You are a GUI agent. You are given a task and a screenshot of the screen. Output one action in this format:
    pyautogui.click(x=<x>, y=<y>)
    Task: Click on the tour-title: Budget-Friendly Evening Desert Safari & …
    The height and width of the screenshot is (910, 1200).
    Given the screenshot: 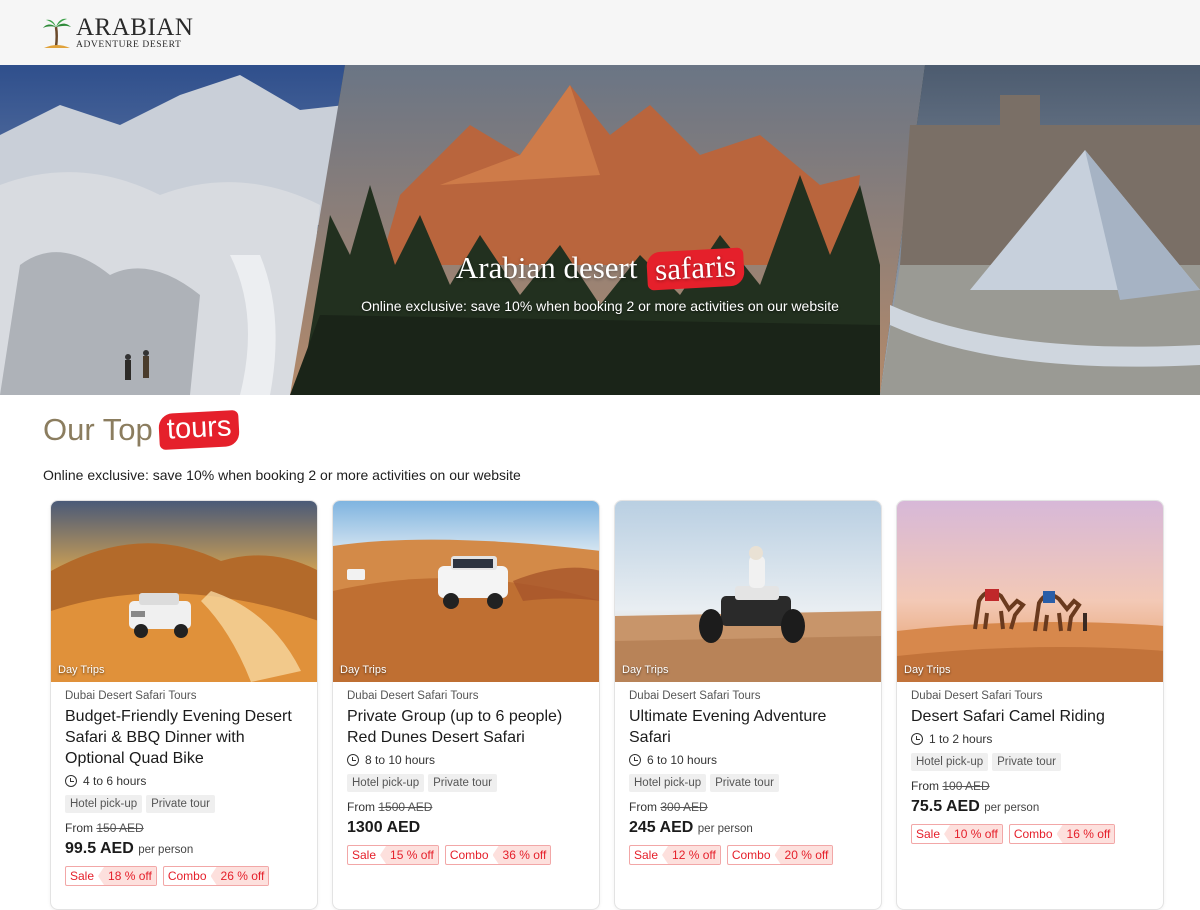 What is the action you would take?
    pyautogui.click(x=184, y=737)
    